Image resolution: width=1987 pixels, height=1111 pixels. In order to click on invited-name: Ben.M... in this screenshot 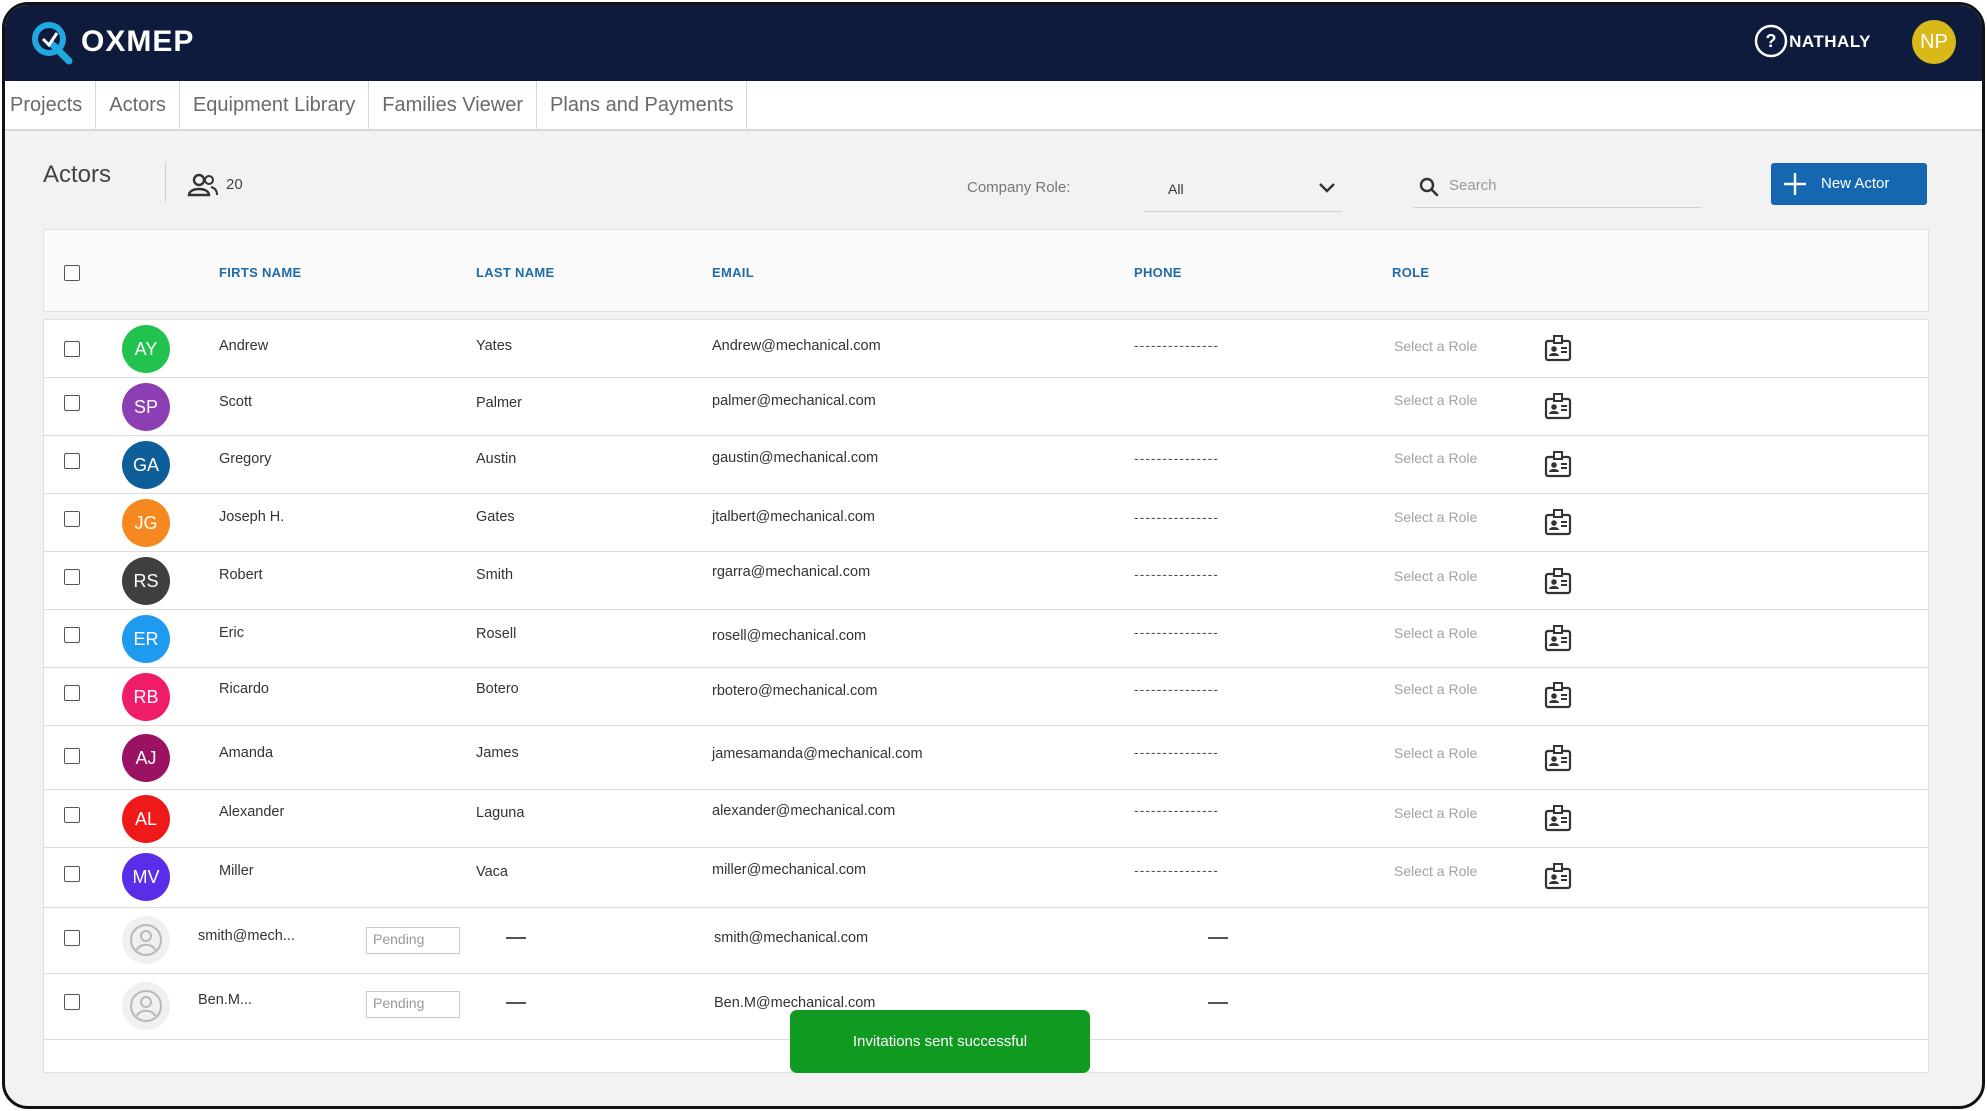, I will do `click(225, 1000)`.